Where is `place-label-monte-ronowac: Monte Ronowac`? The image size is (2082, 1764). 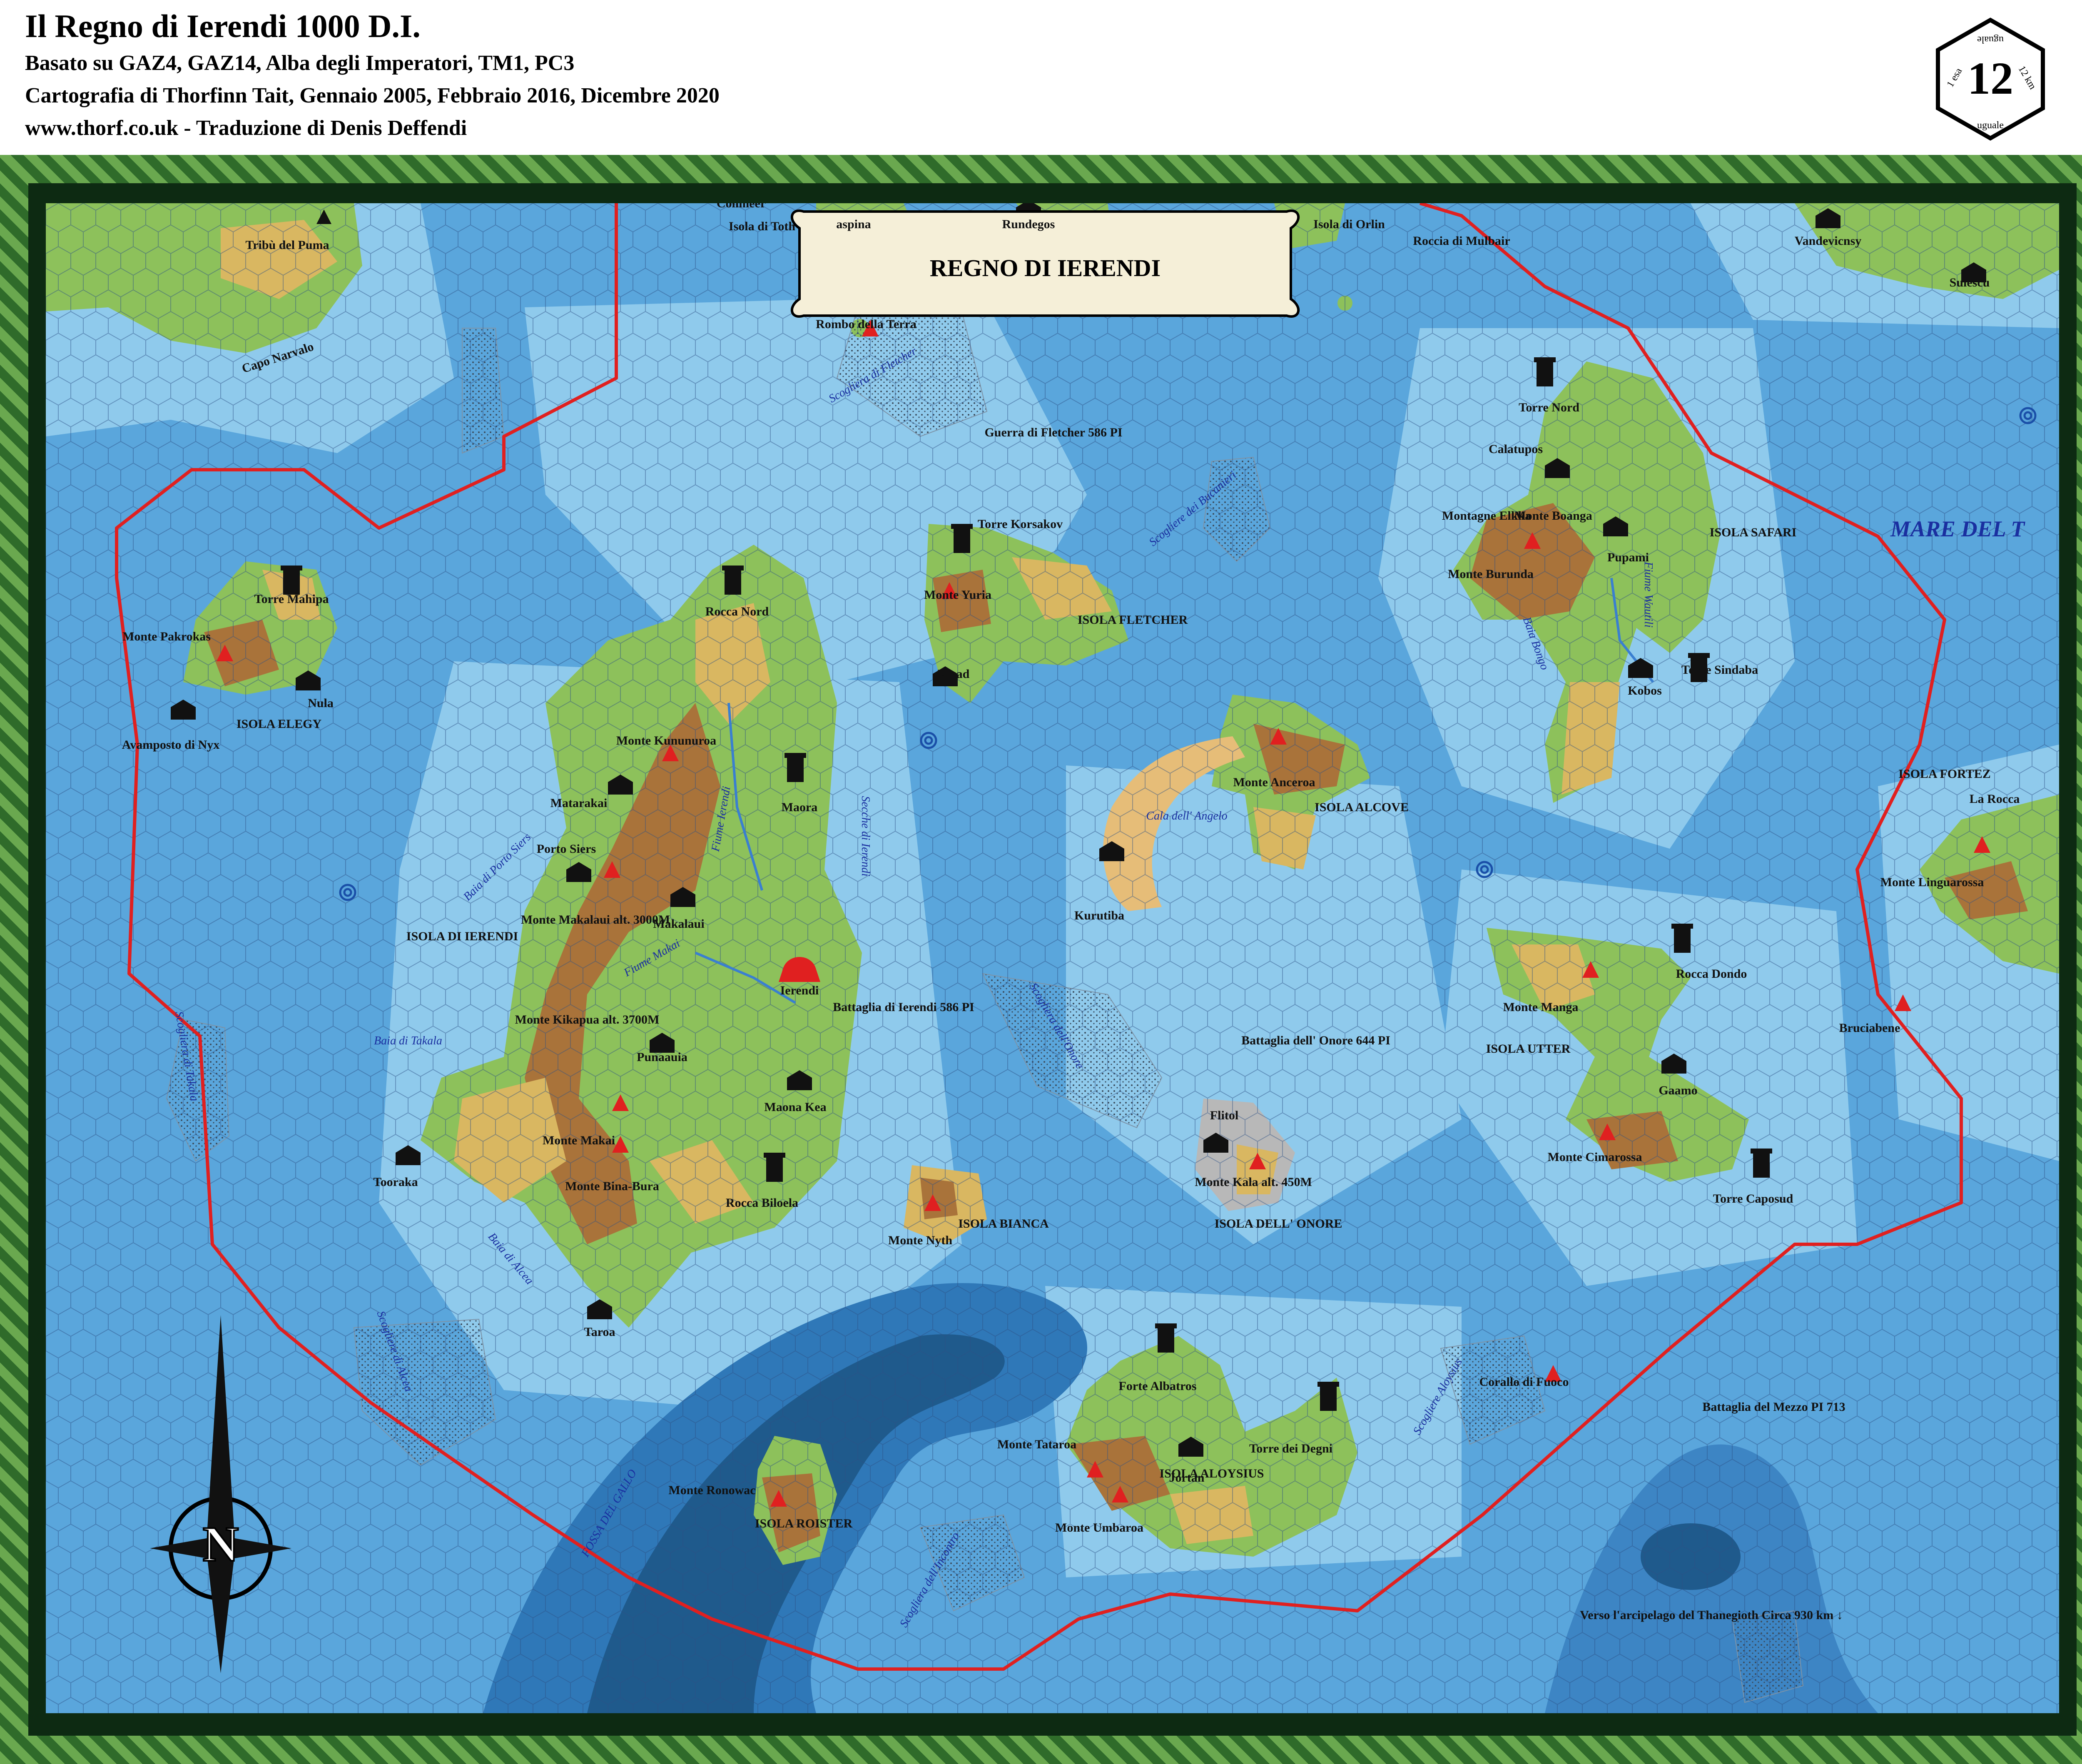 place-label-monte-ronowac: Monte Ronowac is located at coordinates (711, 1490).